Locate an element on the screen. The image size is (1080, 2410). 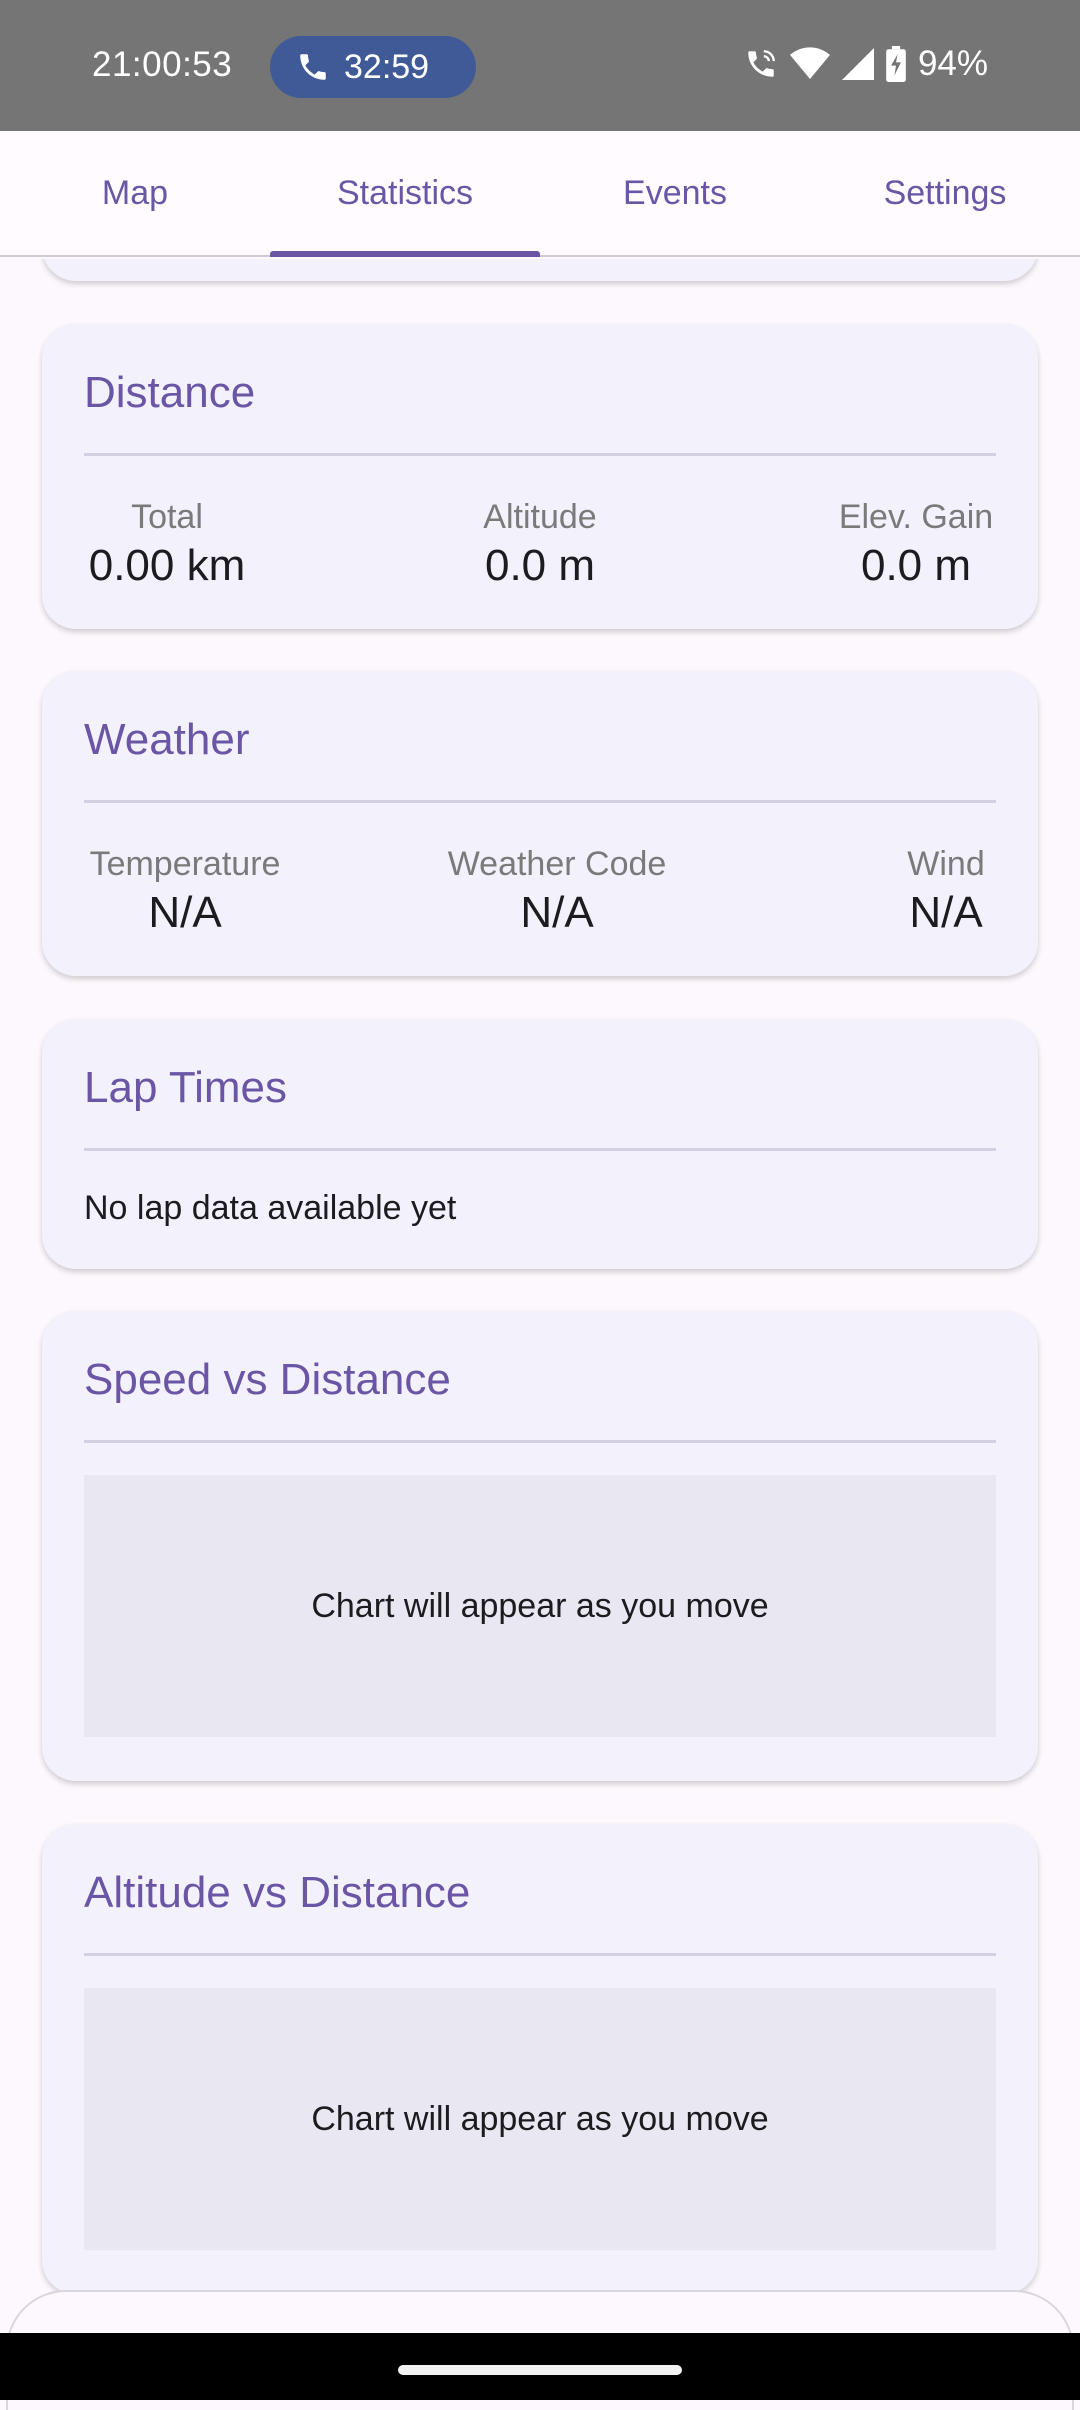
tab-bar: Map Statistics Events Settings is located at coordinates (540, 194).